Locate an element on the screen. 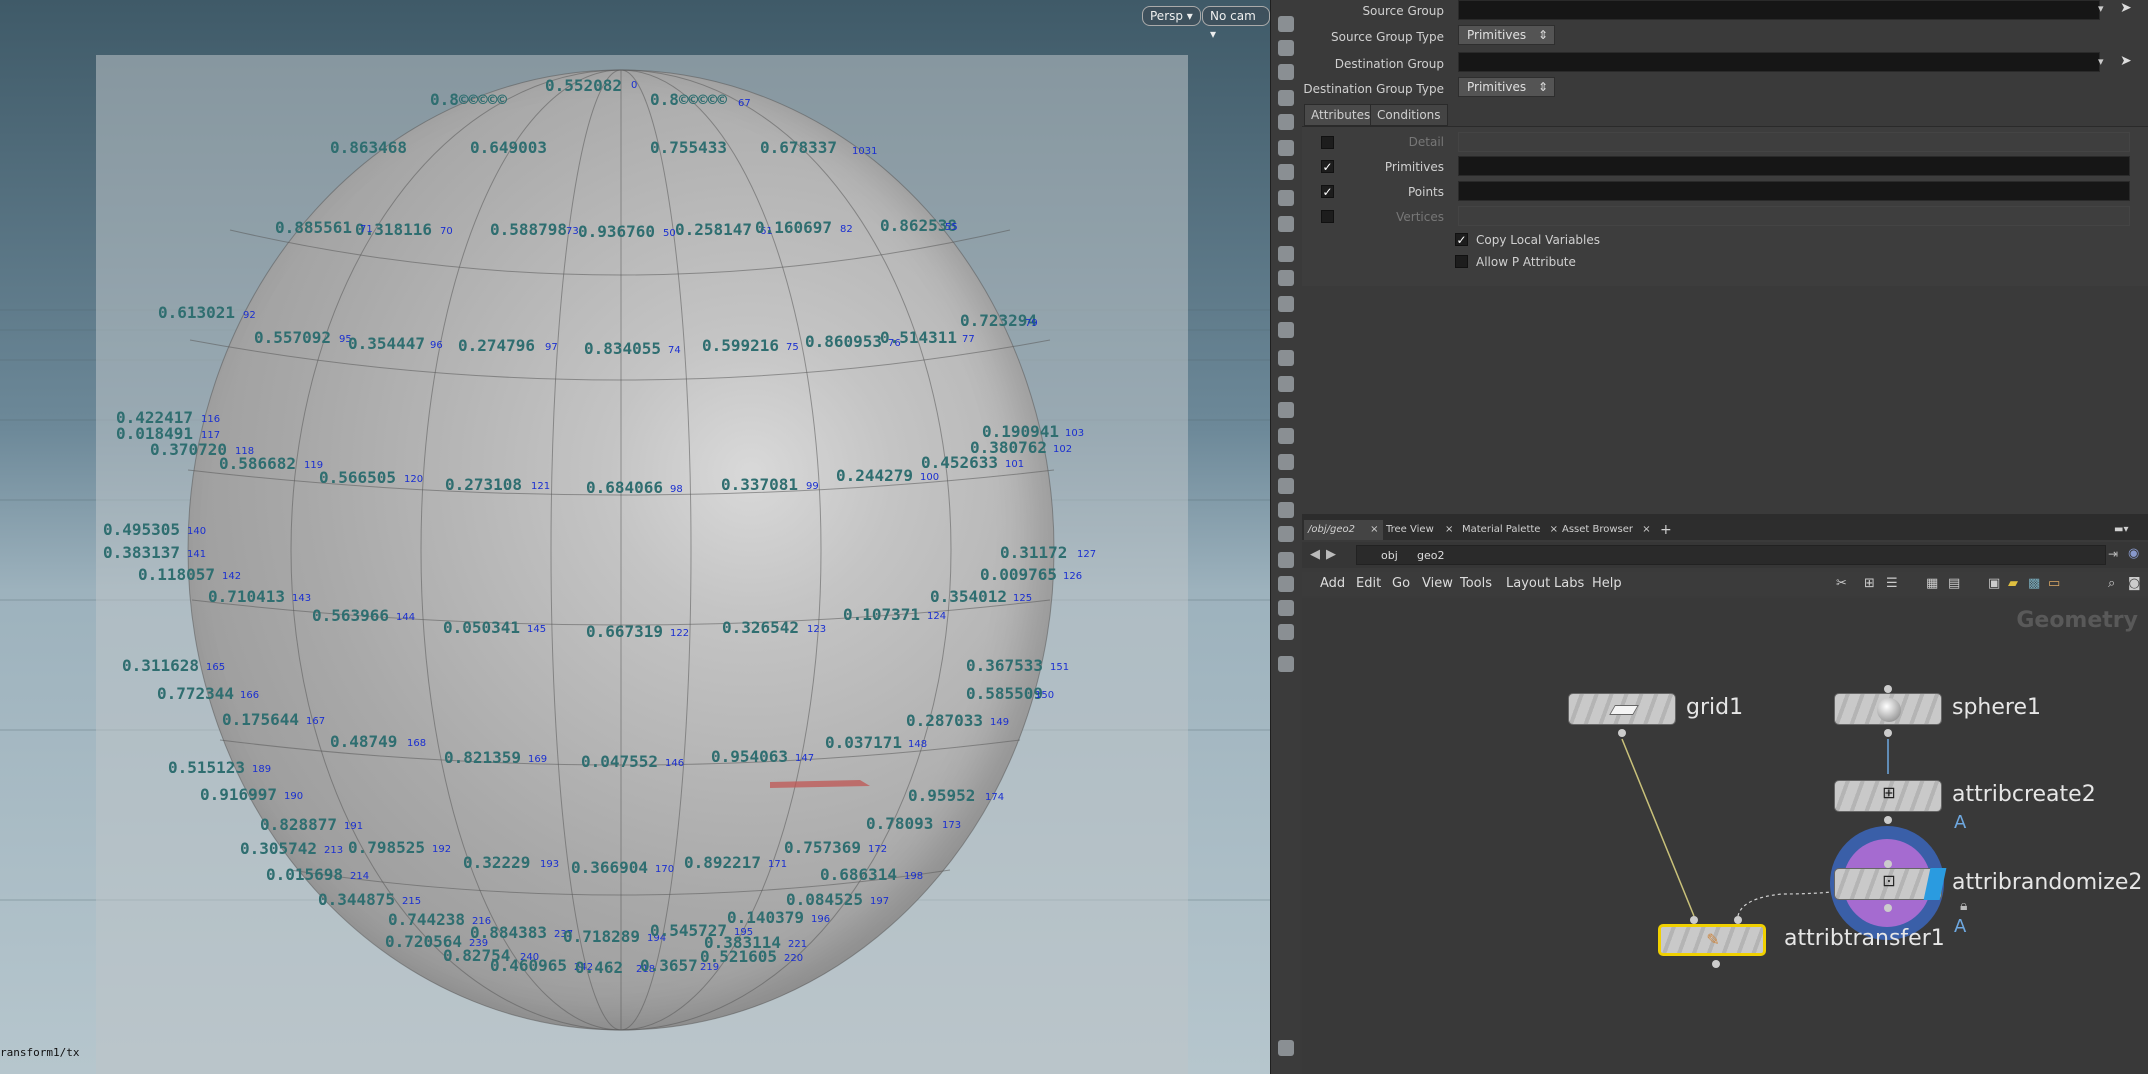  tab-tree-view: Tree View × is located at coordinates (1419, 530).